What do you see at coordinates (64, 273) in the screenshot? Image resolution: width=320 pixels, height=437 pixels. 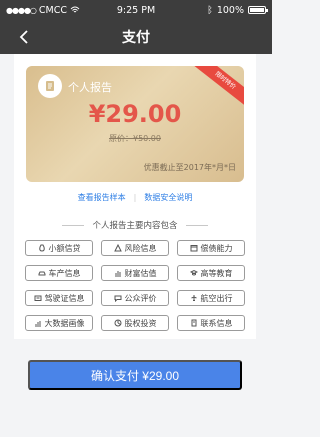 I see `content-item-label: 车产信息` at bounding box center [64, 273].